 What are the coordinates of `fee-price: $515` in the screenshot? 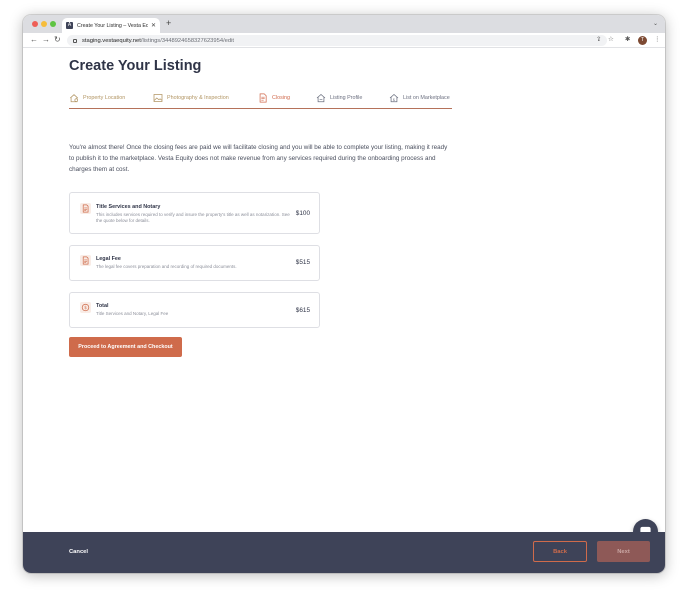 It's located at (302, 262).